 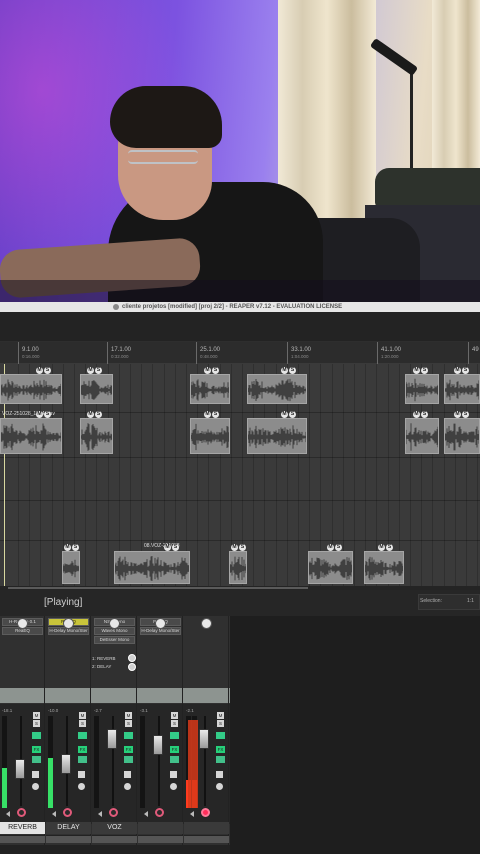 What do you see at coordinates (114, 640) in the screenshot?
I see `fx-slot: DeEsser Mono` at bounding box center [114, 640].